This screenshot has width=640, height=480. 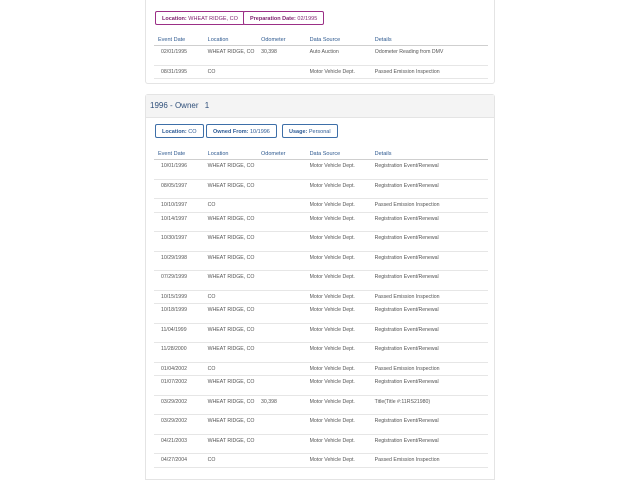 I want to click on chip-value: 02/1995, so click(x=307, y=19).